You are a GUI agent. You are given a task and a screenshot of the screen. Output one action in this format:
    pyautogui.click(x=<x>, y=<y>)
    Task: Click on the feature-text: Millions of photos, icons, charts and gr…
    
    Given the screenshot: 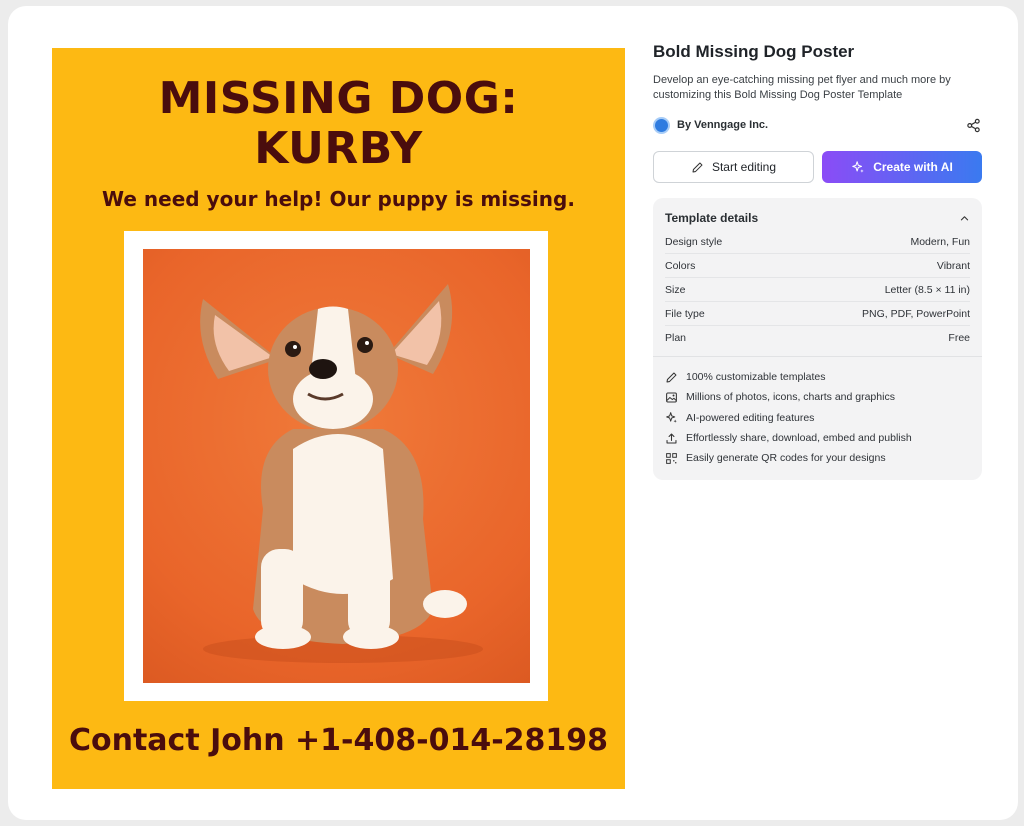 What is the action you would take?
    pyautogui.click(x=790, y=397)
    